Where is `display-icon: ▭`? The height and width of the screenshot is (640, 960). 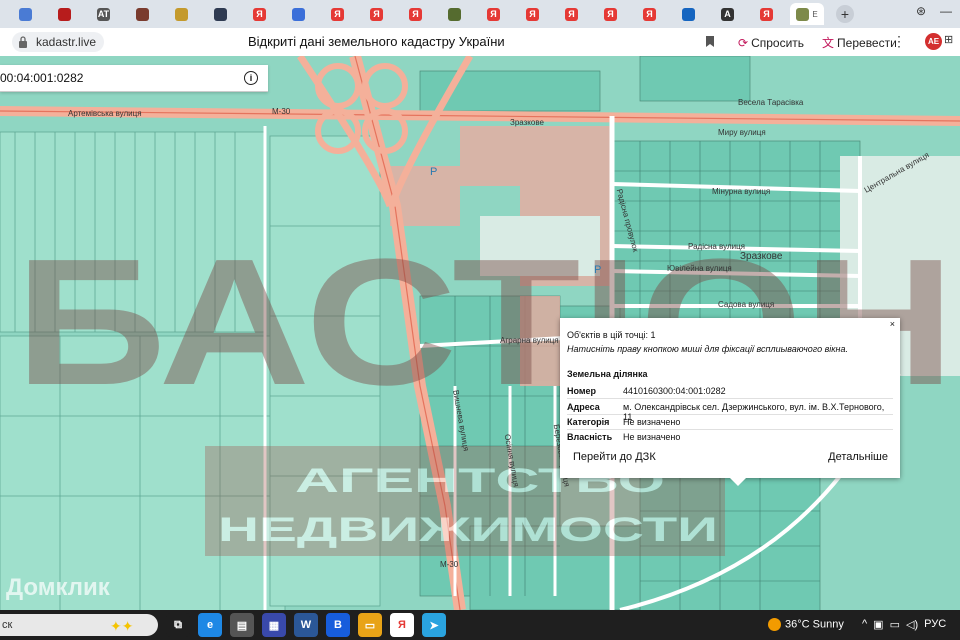
display-icon: ▭ is located at coordinates (895, 624).